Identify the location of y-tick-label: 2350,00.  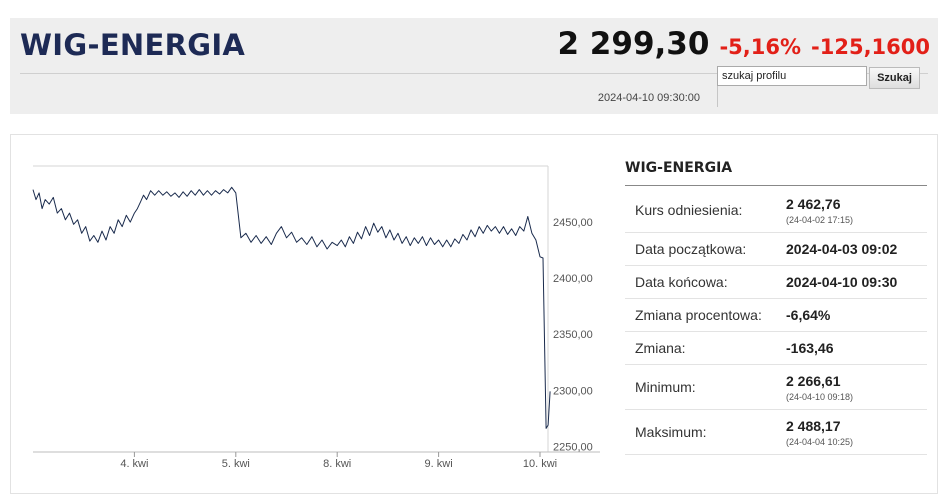
(573, 335).